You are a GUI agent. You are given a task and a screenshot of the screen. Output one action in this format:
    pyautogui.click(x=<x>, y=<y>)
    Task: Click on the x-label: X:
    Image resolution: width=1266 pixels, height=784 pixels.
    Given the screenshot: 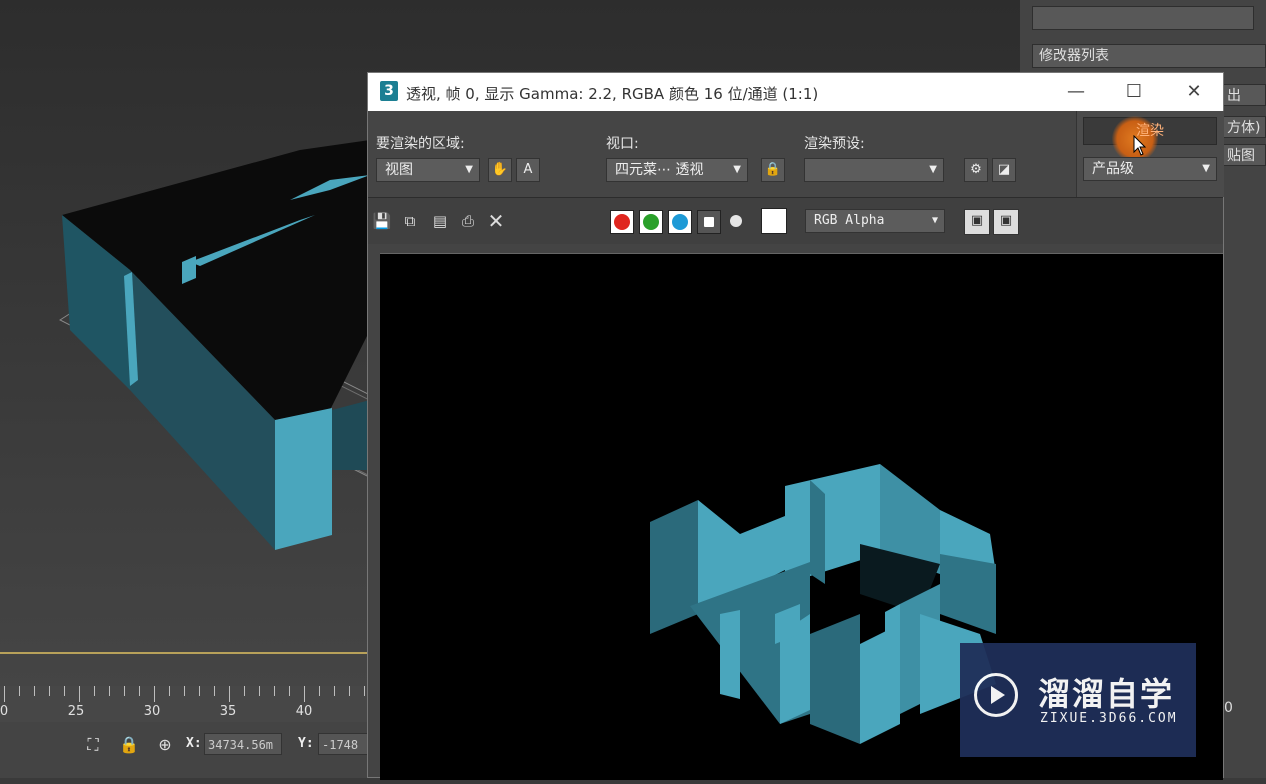 What is the action you would take?
    pyautogui.click(x=194, y=743)
    